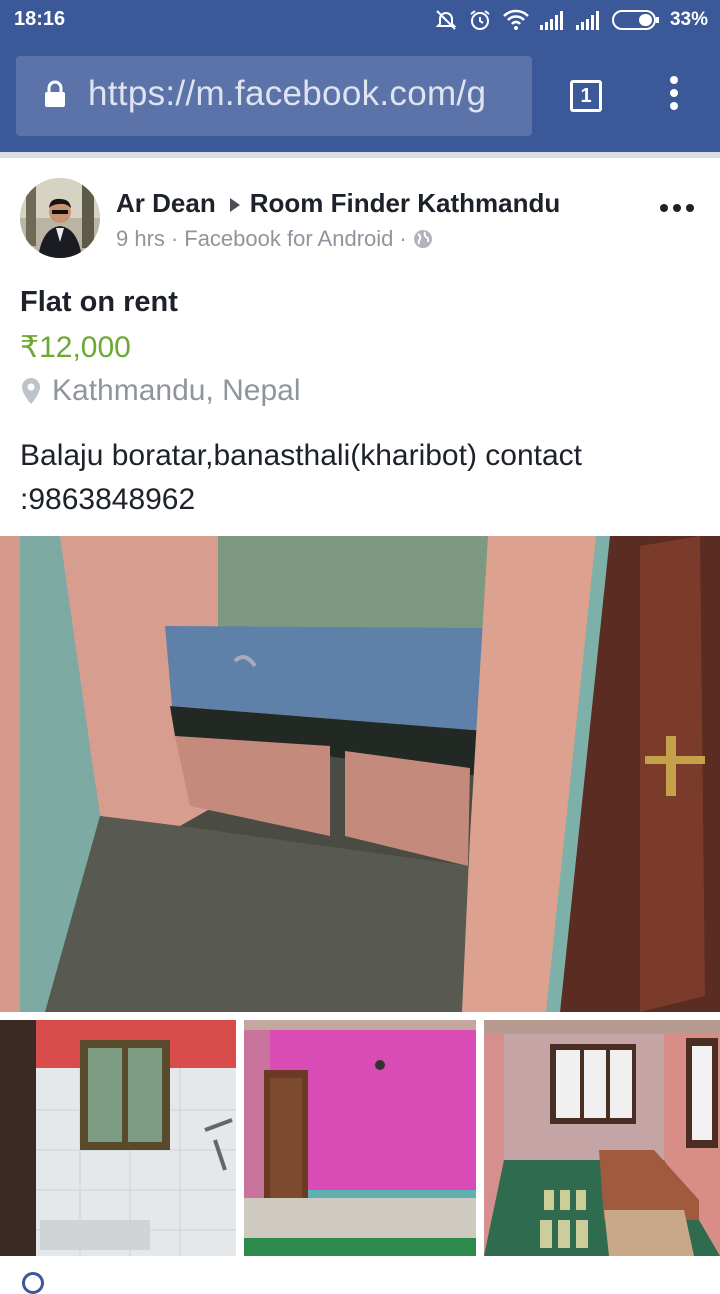 This screenshot has height=1294, width=720. I want to click on post-header-names: Ar Dean Room Finder Kathmandu, so click(338, 203).